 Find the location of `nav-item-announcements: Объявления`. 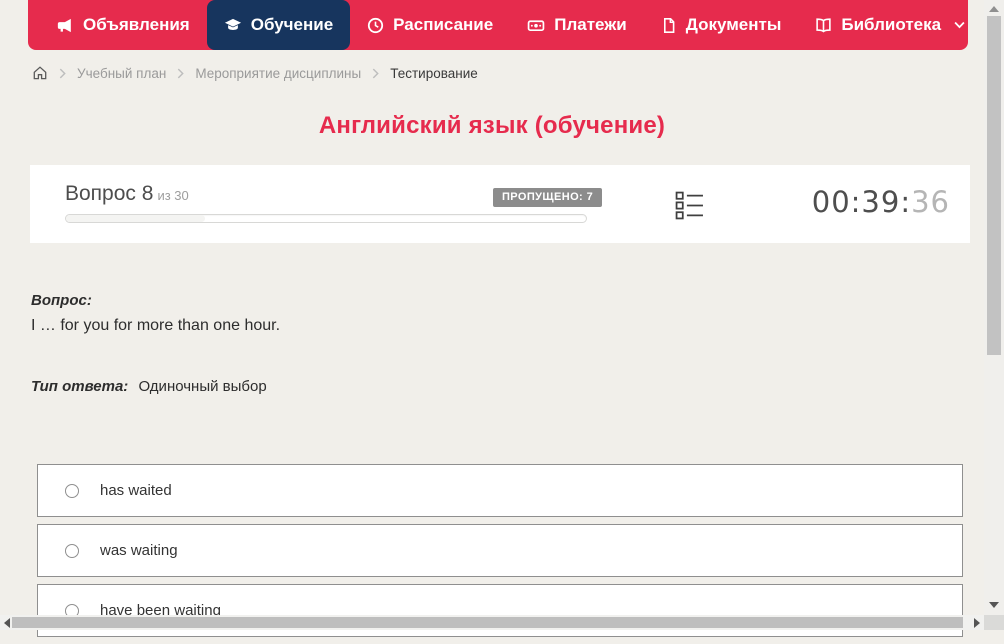

nav-item-announcements: Объявления is located at coordinates (123, 25).